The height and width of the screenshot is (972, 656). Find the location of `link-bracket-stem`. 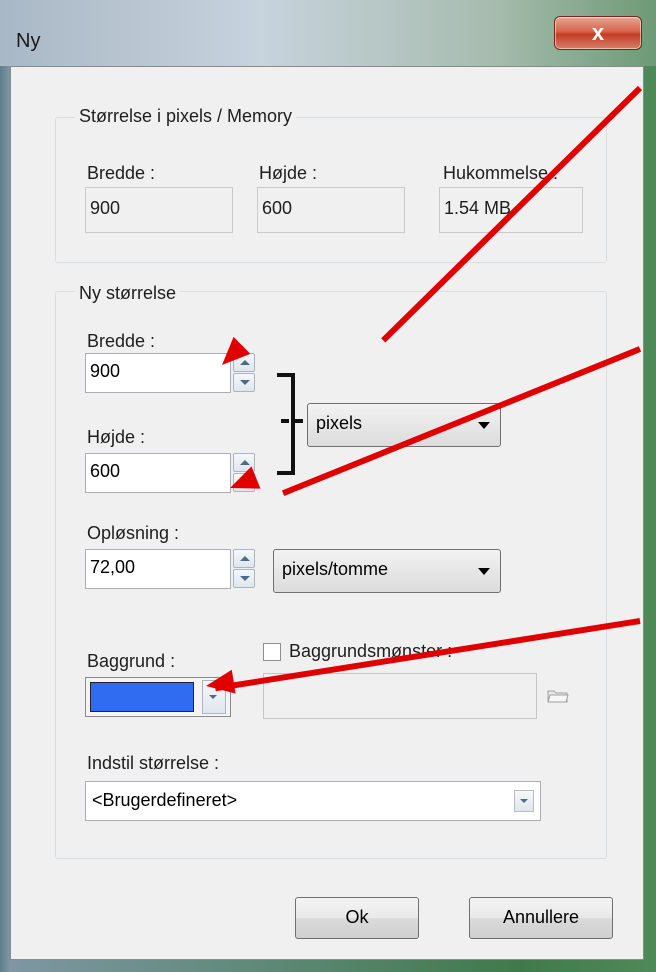

link-bracket-stem is located at coordinates (285, 421).